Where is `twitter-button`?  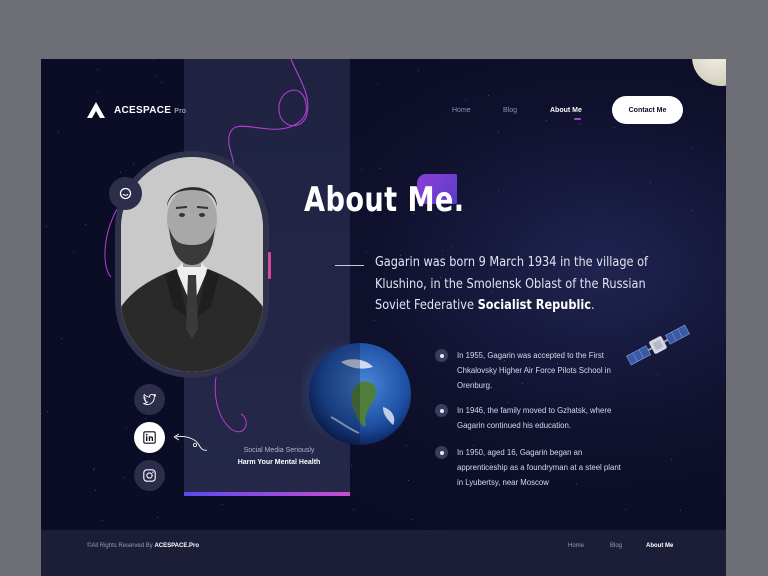
twitter-button is located at coordinates (149, 399).